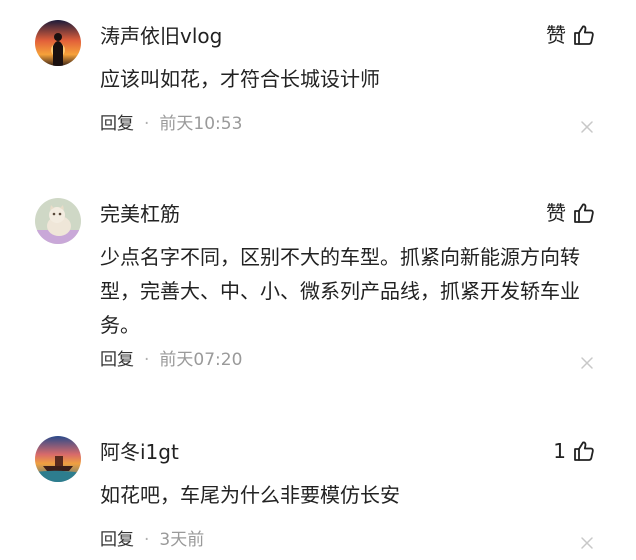  What do you see at coordinates (201, 124) in the screenshot?
I see `timestamp: 前天10:53` at bounding box center [201, 124].